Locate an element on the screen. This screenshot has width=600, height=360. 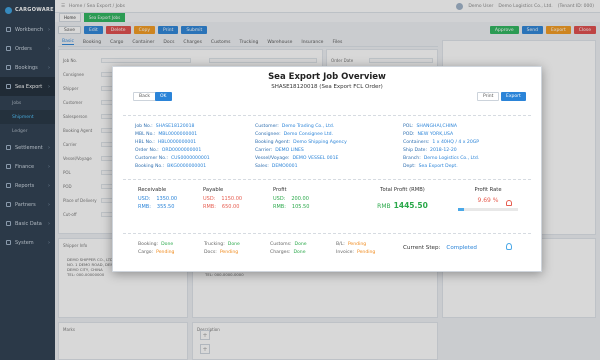
info-row: Order No.: ORD0000000001 is located at coordinates (172, 150).